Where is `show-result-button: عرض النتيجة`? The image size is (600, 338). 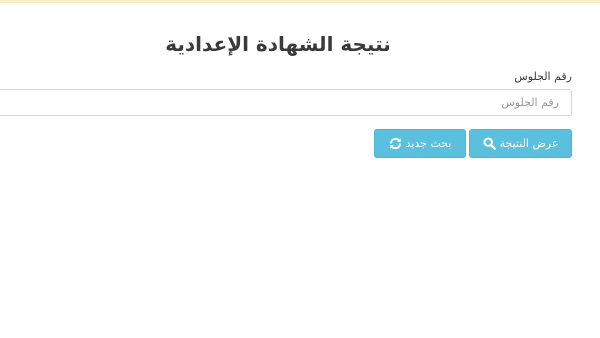
show-result-button: عرض النتيجة is located at coordinates (520, 143).